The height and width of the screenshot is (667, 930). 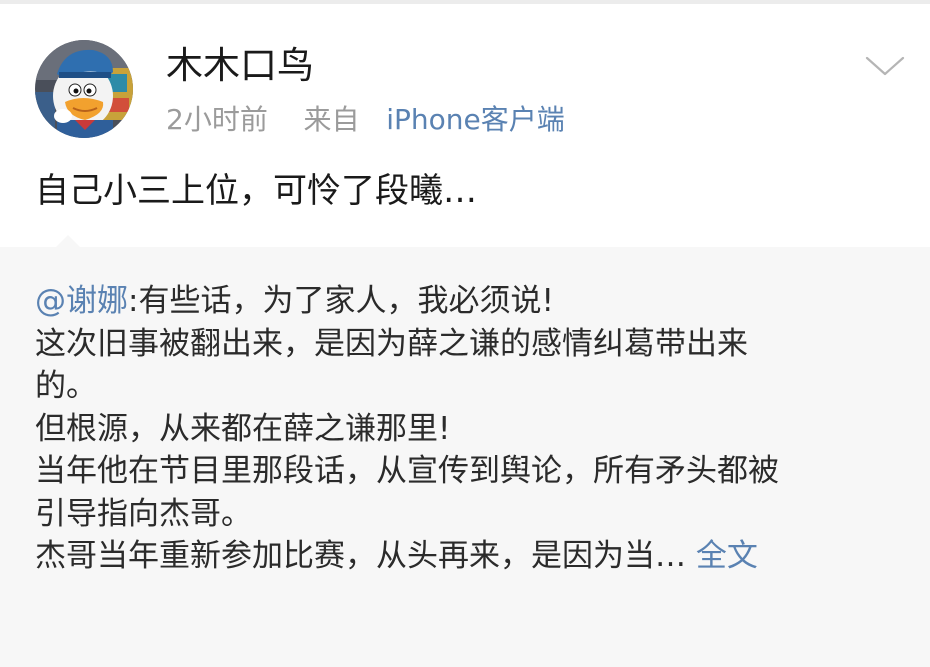 What do you see at coordinates (341, 301) in the screenshot?
I see `repost-line-text: :有些话，为了家人，我必须说!` at bounding box center [341, 301].